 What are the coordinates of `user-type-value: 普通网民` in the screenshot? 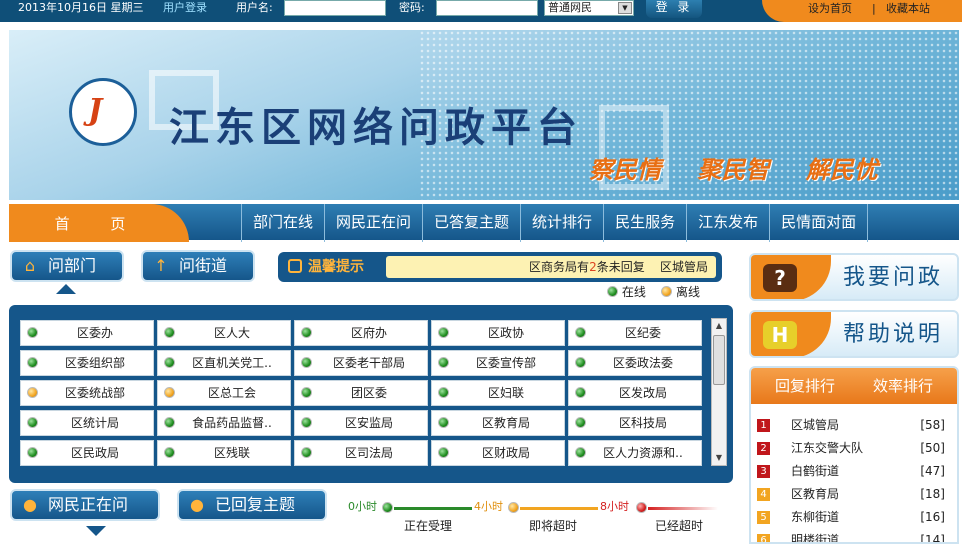 It's located at (570, 7).